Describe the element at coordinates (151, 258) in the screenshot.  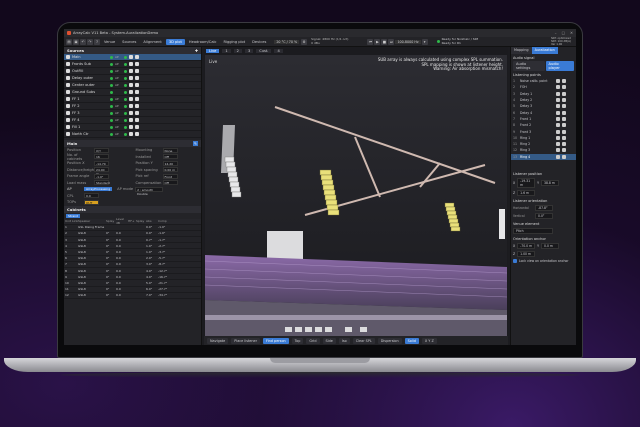
I see `cabinet-cell: 2.0°` at that location.